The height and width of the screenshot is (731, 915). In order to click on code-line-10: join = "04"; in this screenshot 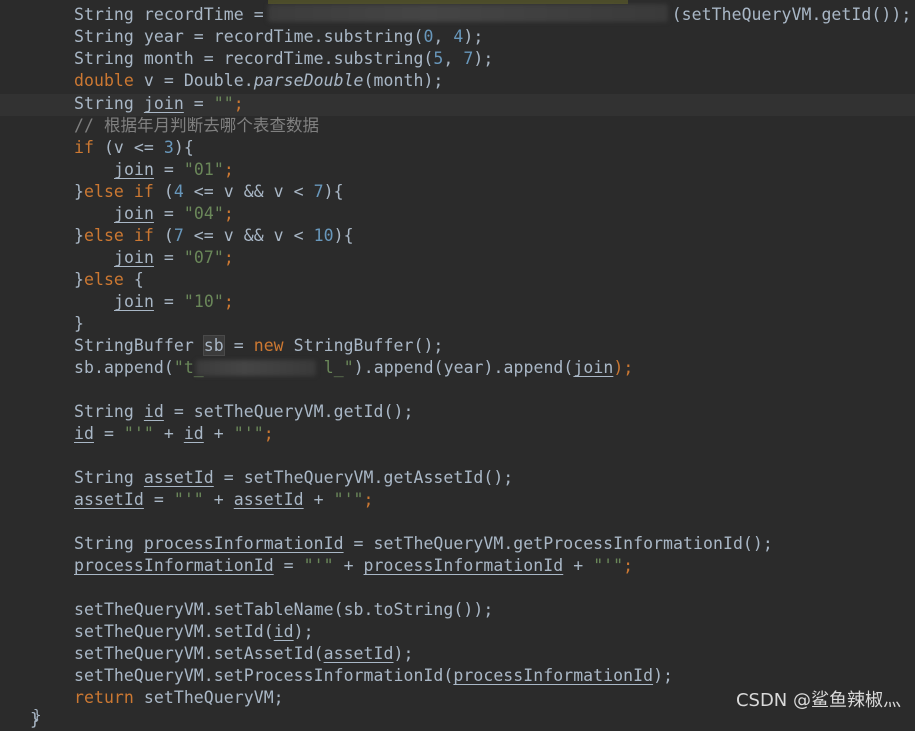, I will do `click(174, 214)`.